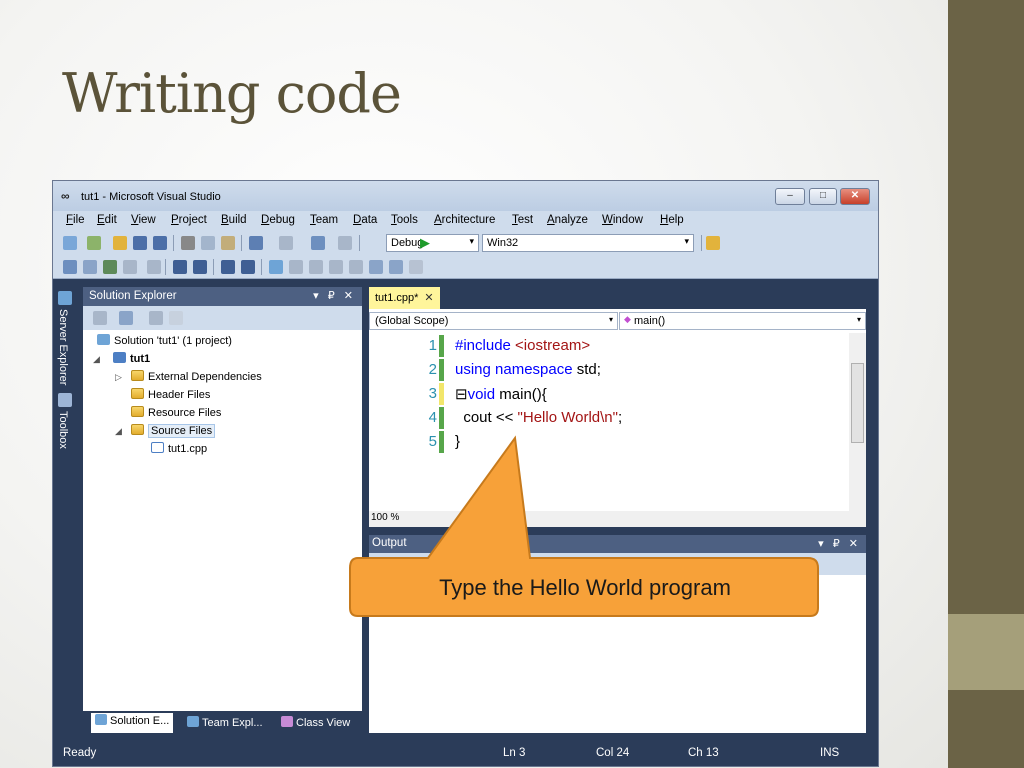 This screenshot has height=768, width=1024. I want to click on scope-select: (Global Scope) ▾, so click(493, 321).